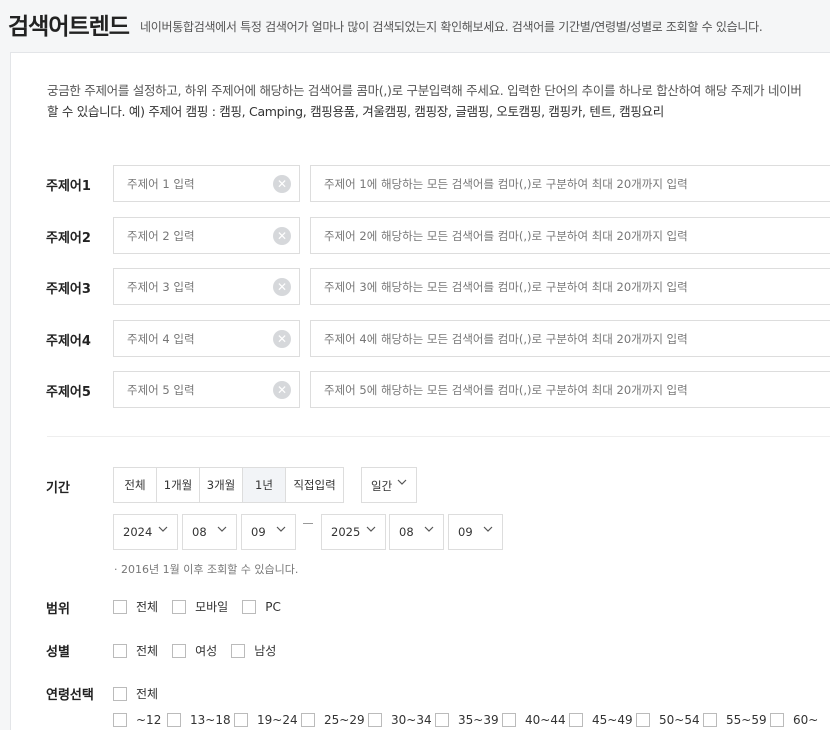 This screenshot has width=830, height=730. What do you see at coordinates (140, 720) in the screenshot?
I see `age-option: ~12` at bounding box center [140, 720].